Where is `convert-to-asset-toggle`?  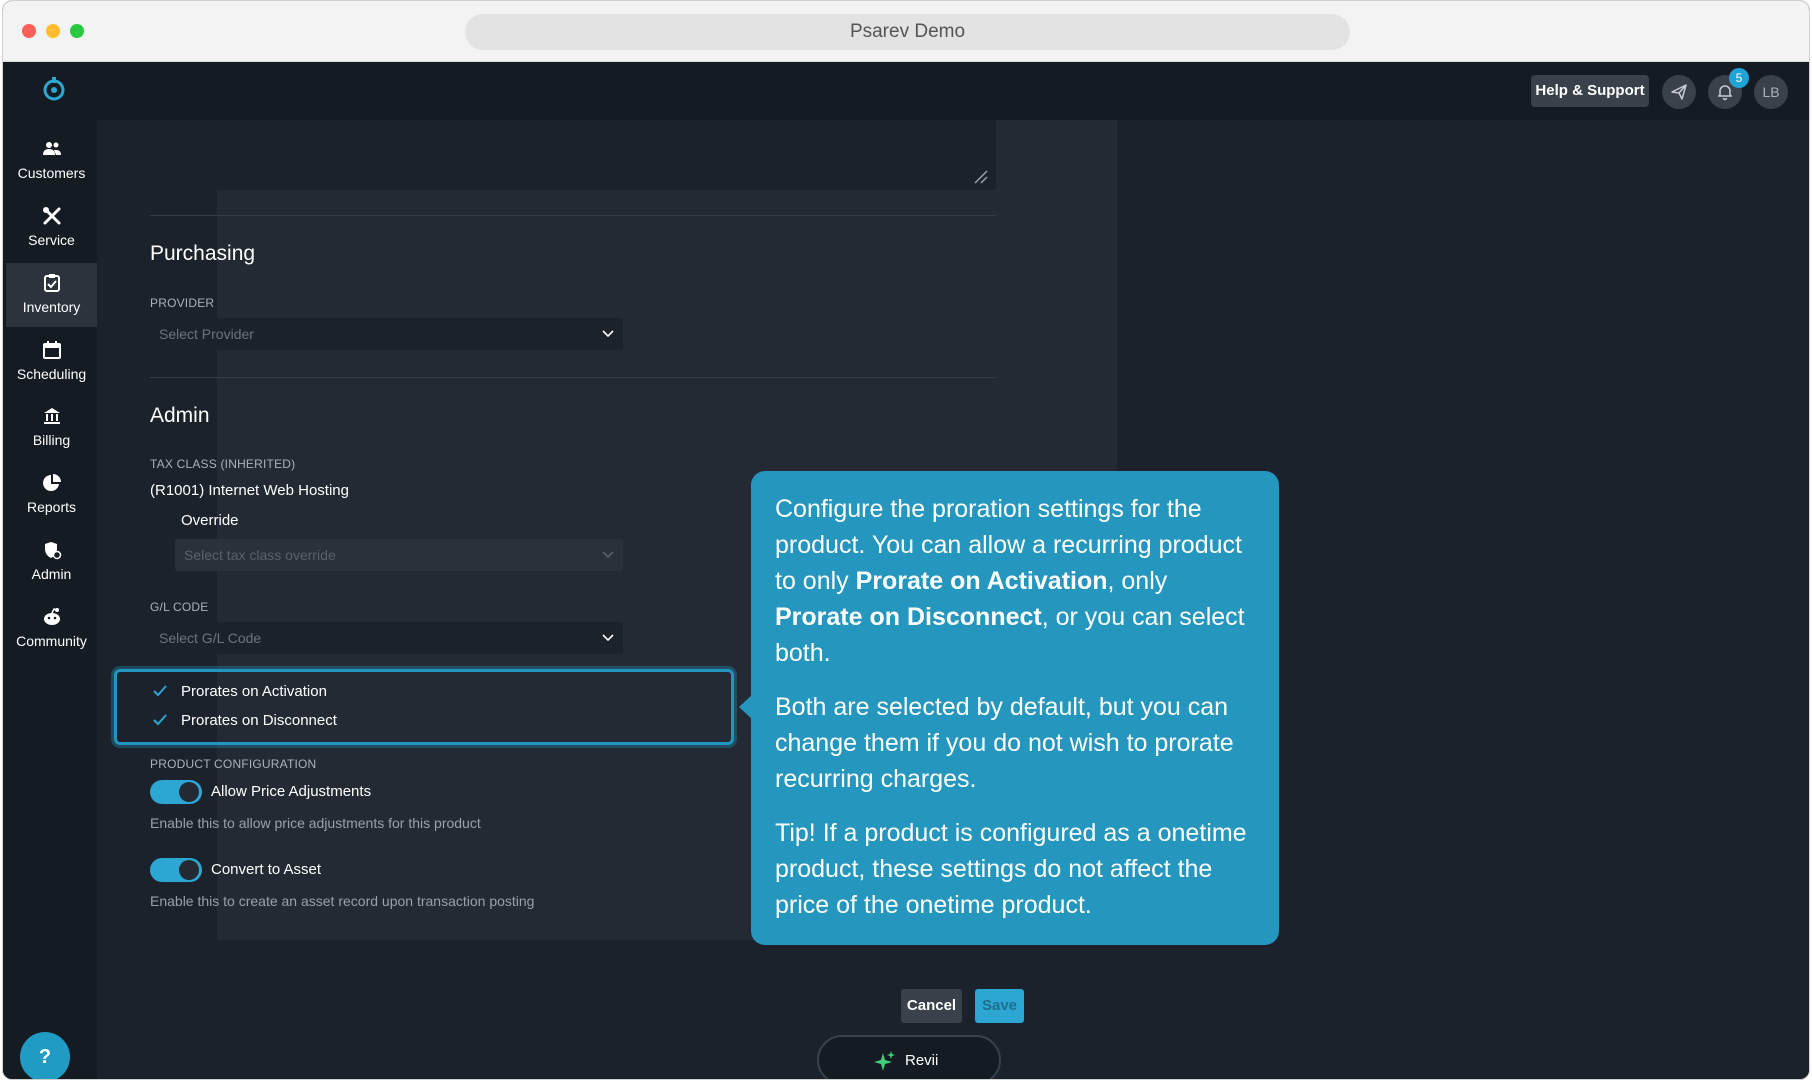 convert-to-asset-toggle is located at coordinates (176, 870).